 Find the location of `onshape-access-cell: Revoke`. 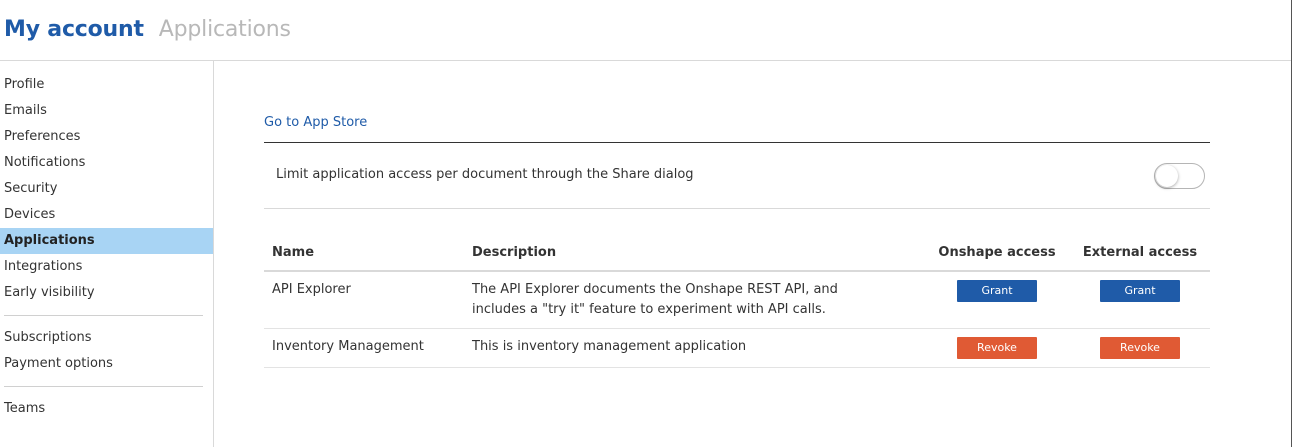

onshape-access-cell: Revoke is located at coordinates (997, 348).